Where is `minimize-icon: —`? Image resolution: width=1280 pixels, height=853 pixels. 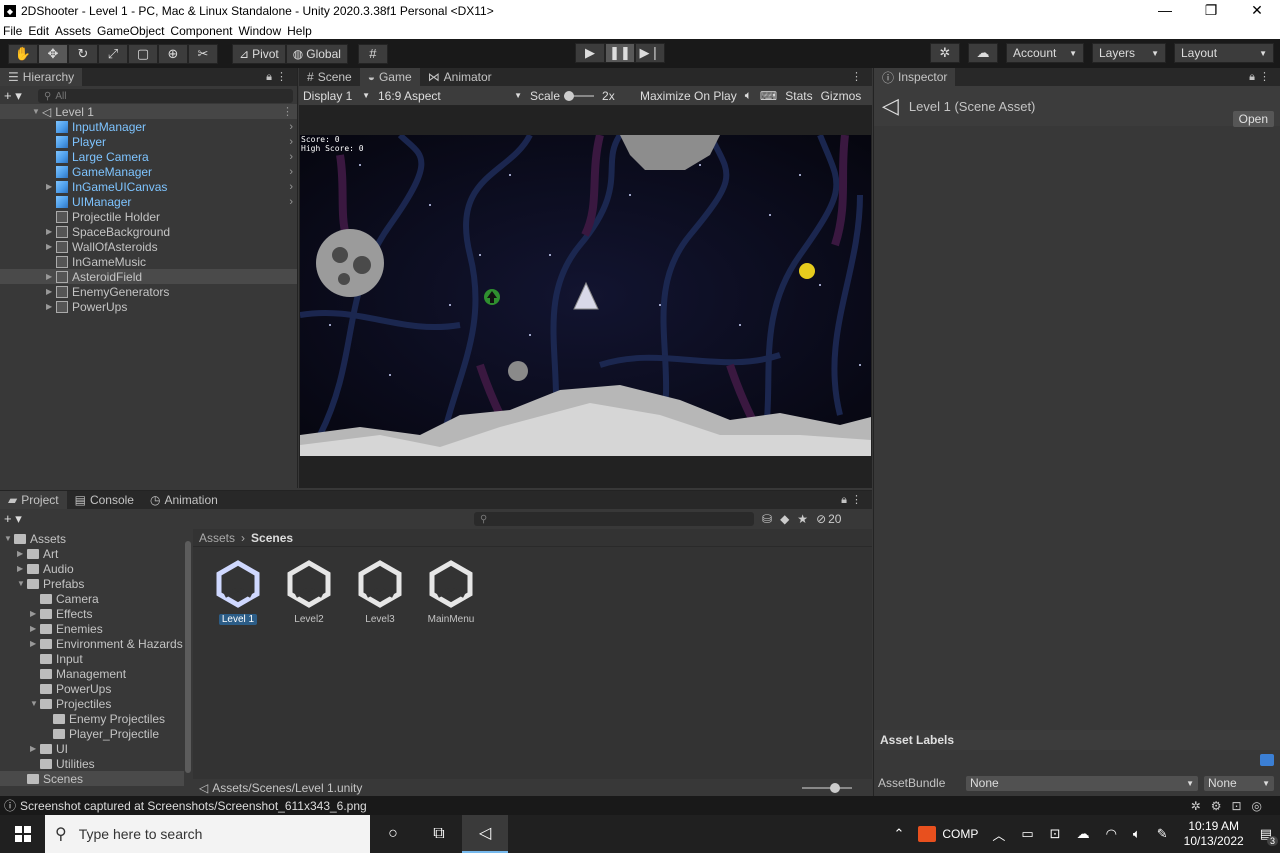
minimize-icon: — is located at coordinates (1165, 11).